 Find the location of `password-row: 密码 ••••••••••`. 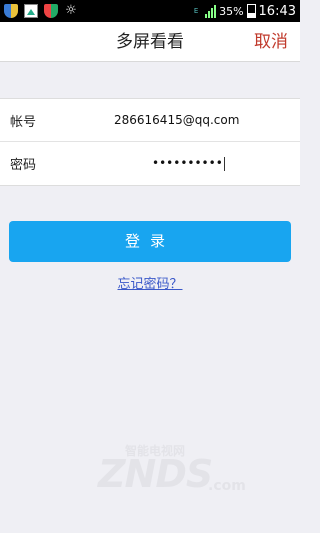

password-row: 密码 •••••••••• is located at coordinates (150, 163).